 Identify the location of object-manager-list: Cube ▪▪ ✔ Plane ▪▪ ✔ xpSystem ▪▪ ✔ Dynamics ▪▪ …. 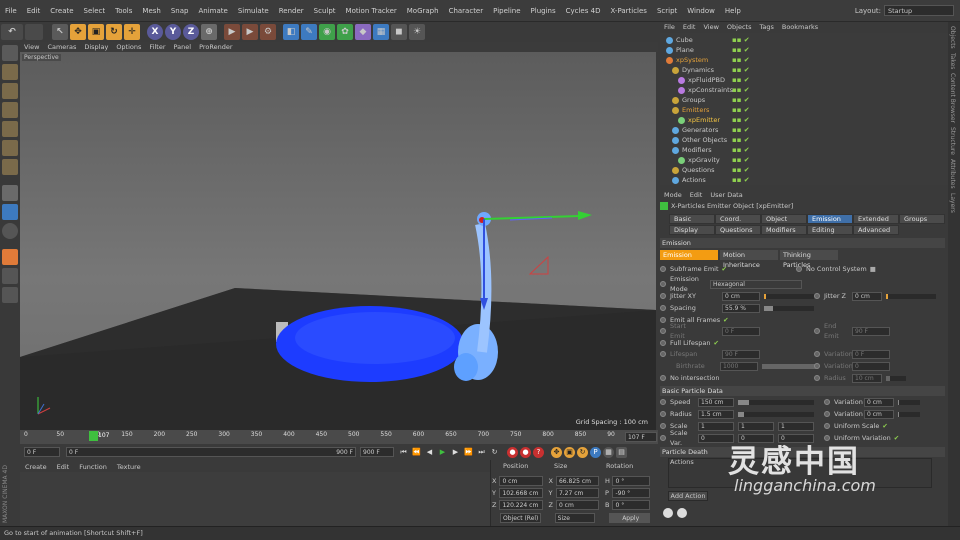
(804, 109).